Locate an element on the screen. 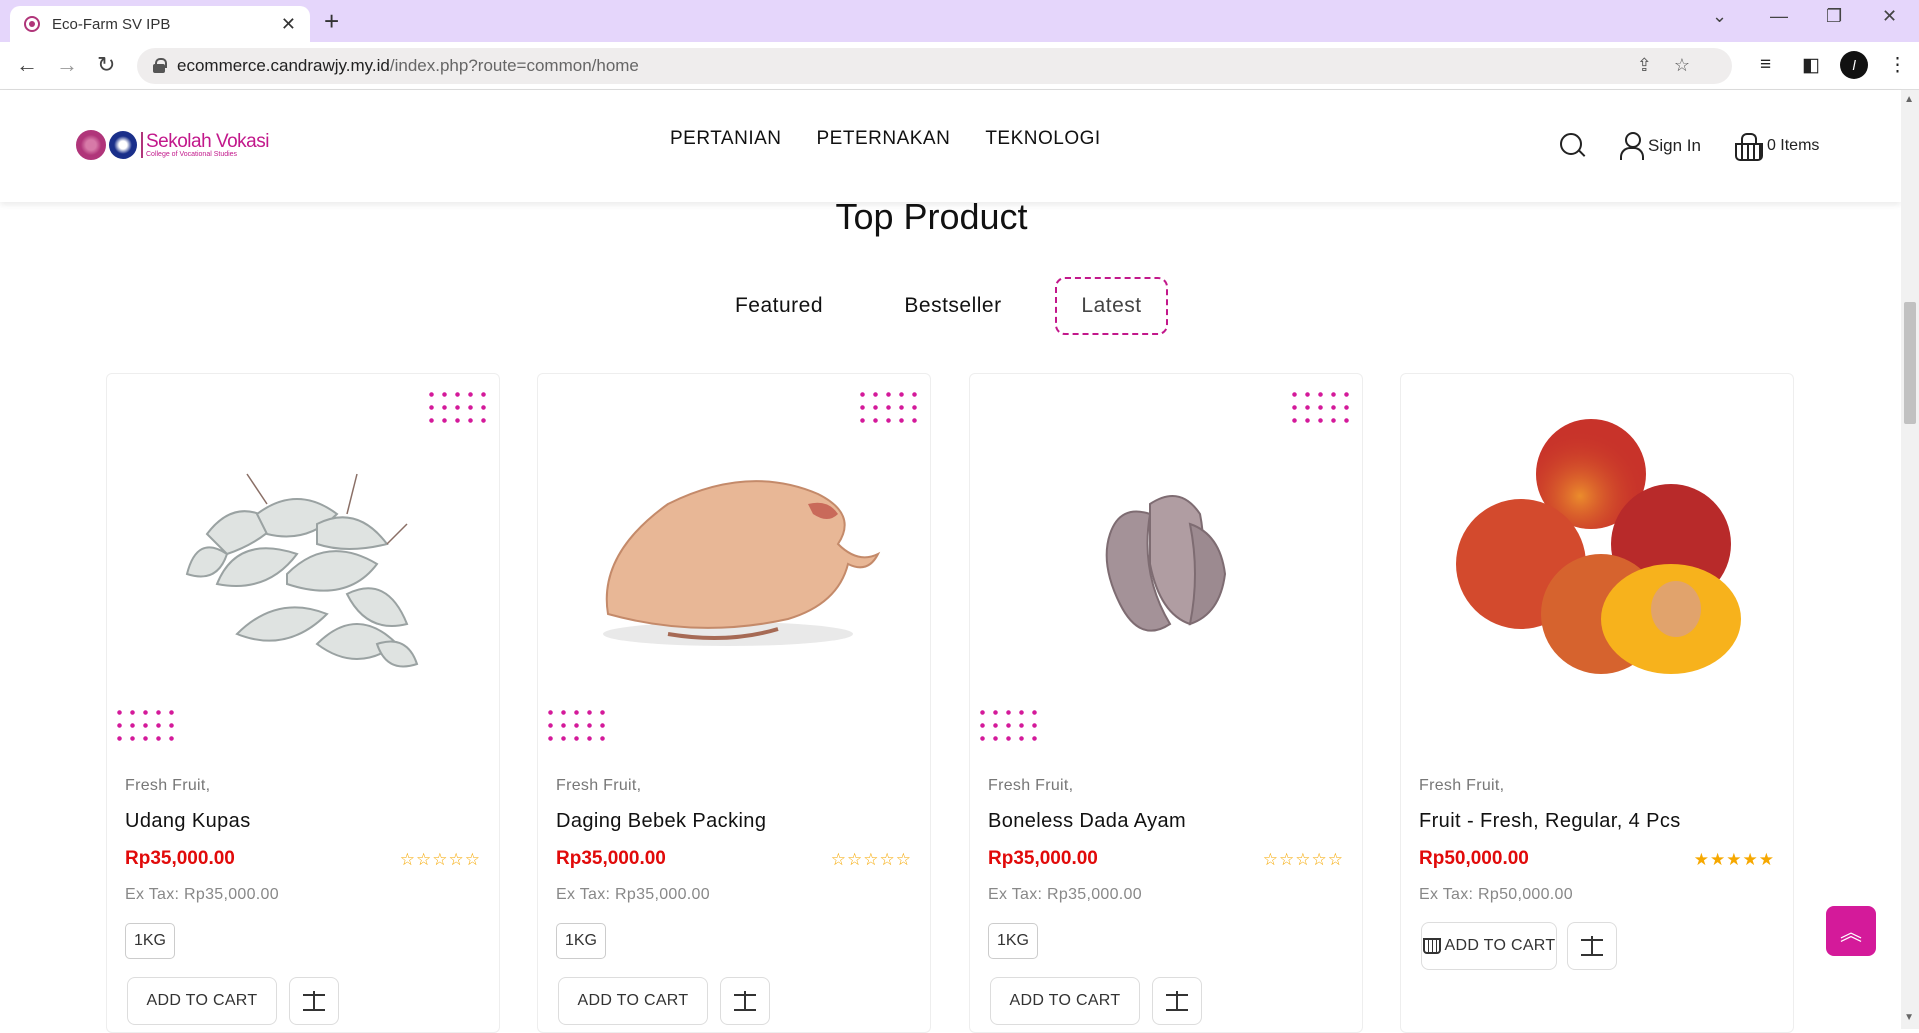  nav-item-peternakan: PETERNAKAN is located at coordinates (884, 139).